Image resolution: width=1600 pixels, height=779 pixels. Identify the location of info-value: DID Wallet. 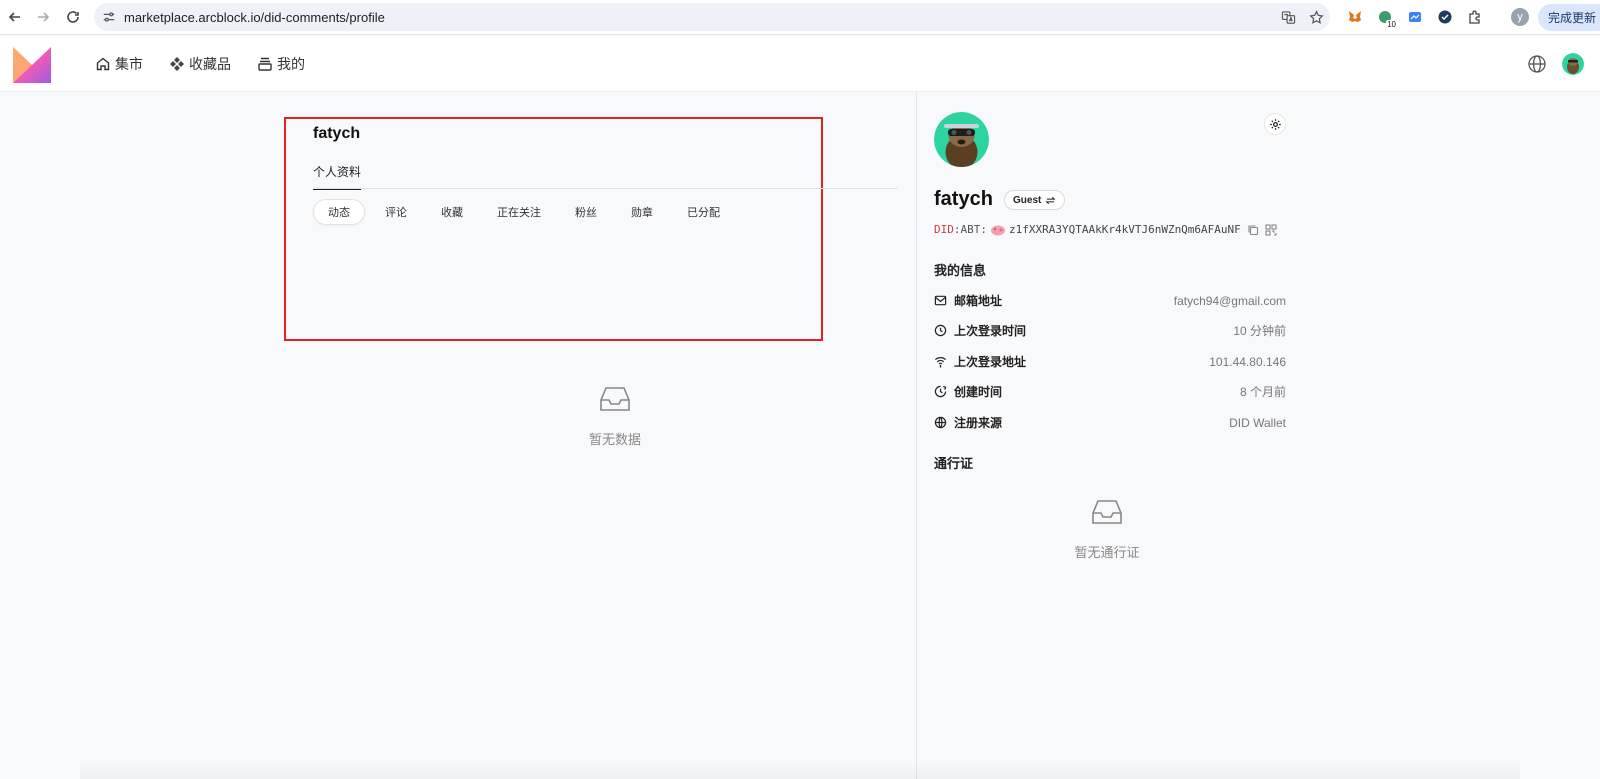
(1257, 422).